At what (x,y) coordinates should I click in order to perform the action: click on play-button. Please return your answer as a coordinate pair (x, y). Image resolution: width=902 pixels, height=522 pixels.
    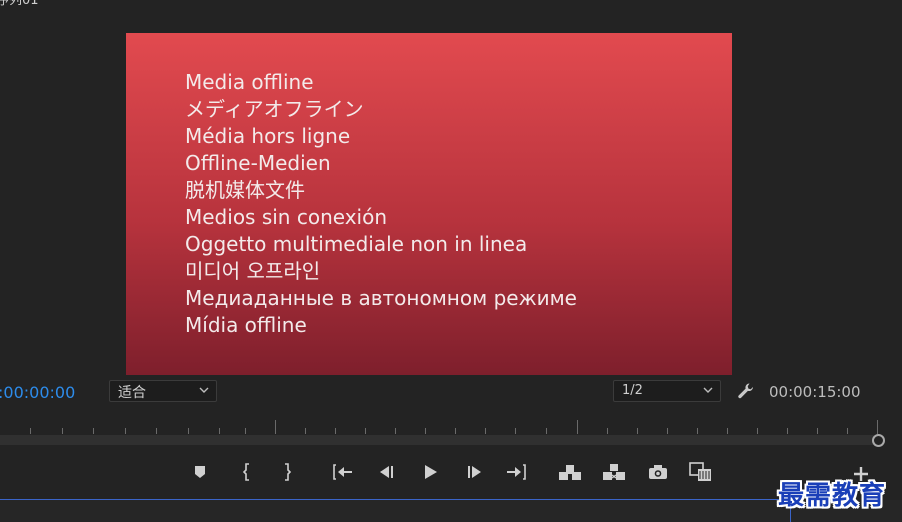
    Looking at the image, I should click on (430, 472).